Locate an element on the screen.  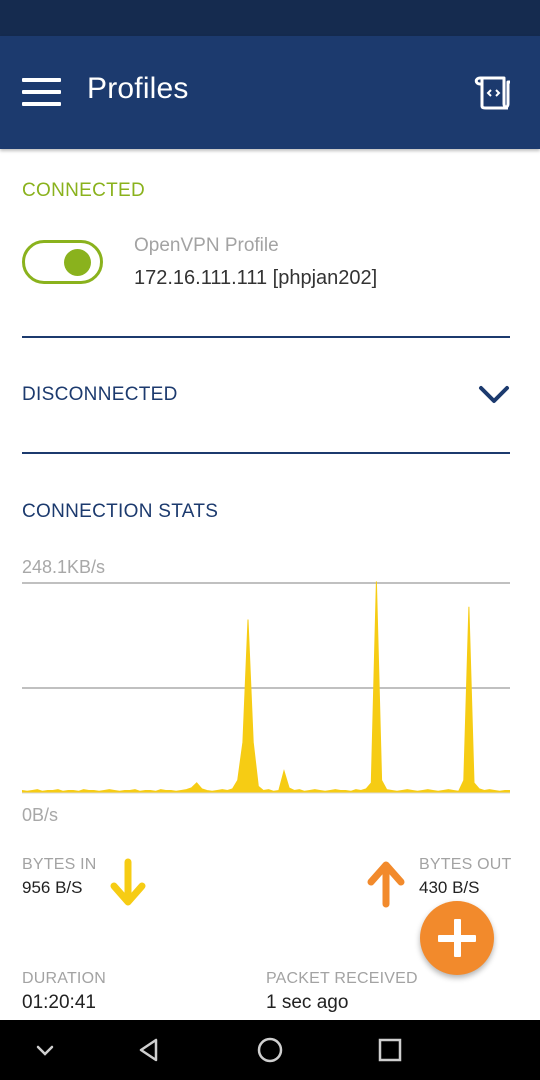
profile-host: 172.16.111.111 [phpjan202] is located at coordinates (256, 278).